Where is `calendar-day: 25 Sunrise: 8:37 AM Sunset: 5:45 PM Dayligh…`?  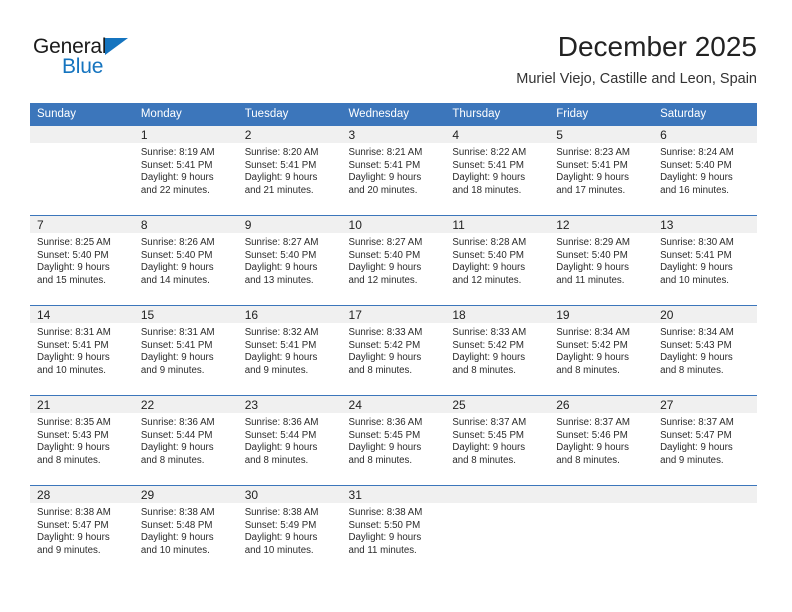 calendar-day: 25 Sunrise: 8:37 AM Sunset: 5:45 PM Dayligh… is located at coordinates (497, 440).